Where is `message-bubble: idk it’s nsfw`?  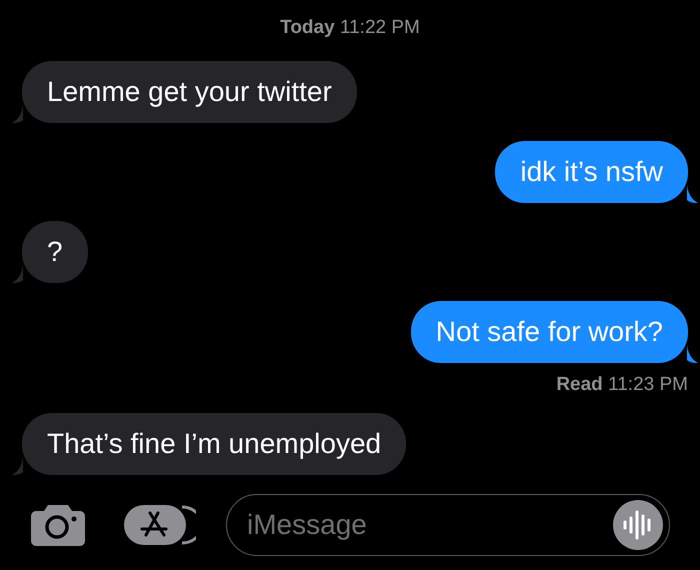 message-bubble: idk it’s nsfw is located at coordinates (591, 171).